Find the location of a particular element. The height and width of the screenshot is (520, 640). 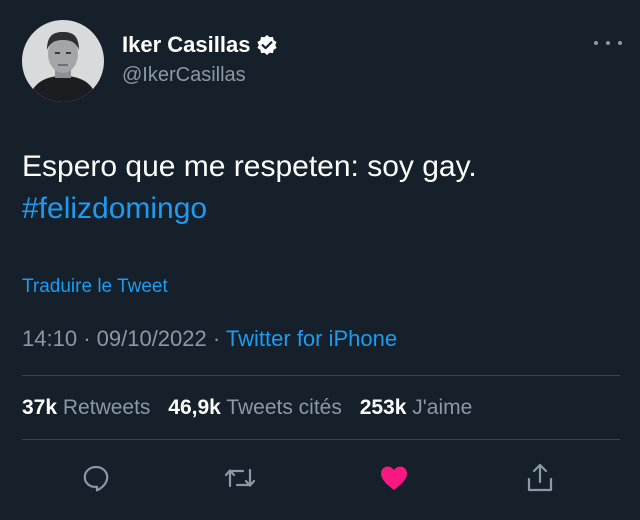

action-bar is located at coordinates (320, 477).